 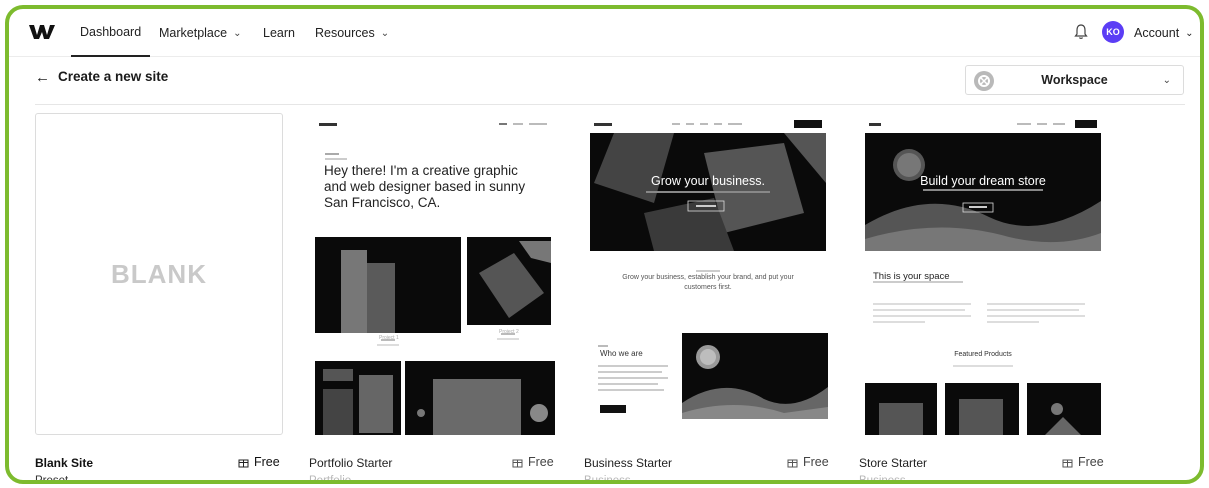 What do you see at coordinates (350, 463) in the screenshot?
I see `template-title: Portfolio Starter` at bounding box center [350, 463].